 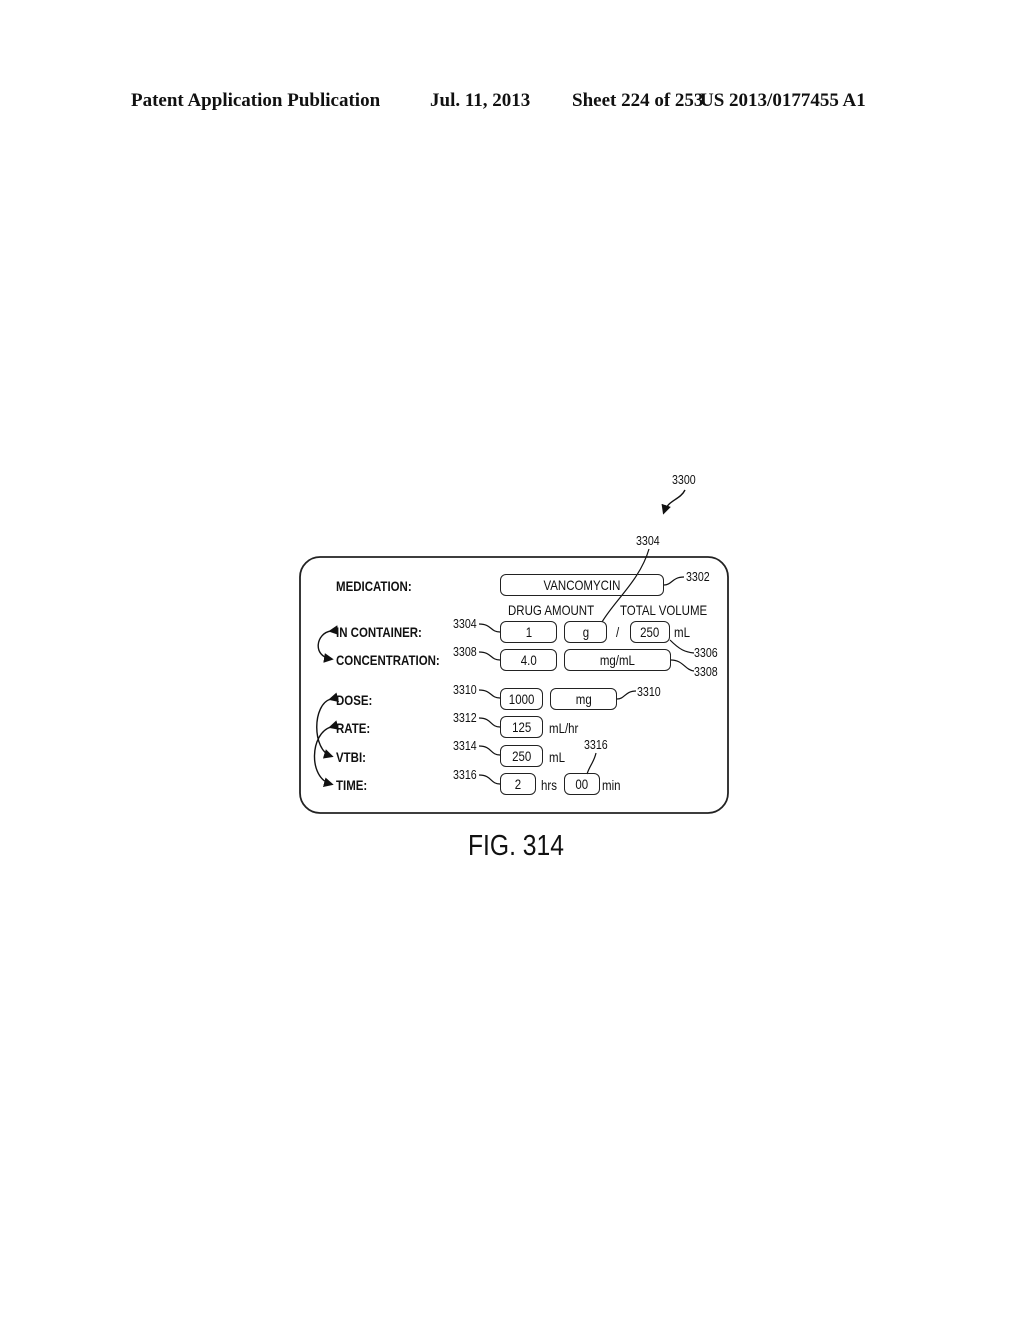 I want to click on dose-value: 1000, so click(x=521, y=699).